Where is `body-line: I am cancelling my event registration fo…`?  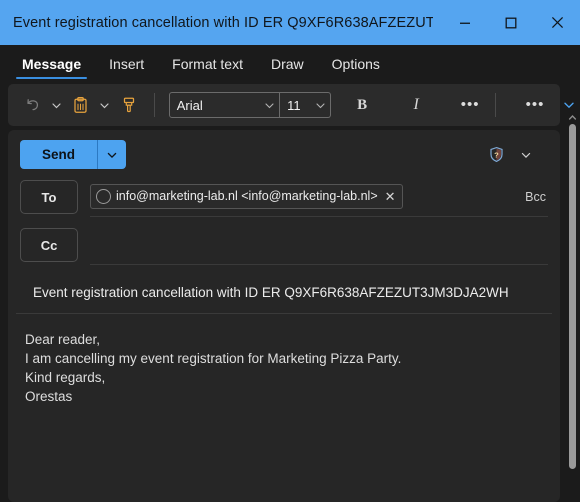
body-line: I am cancelling my event registration fo… is located at coordinates (213, 358).